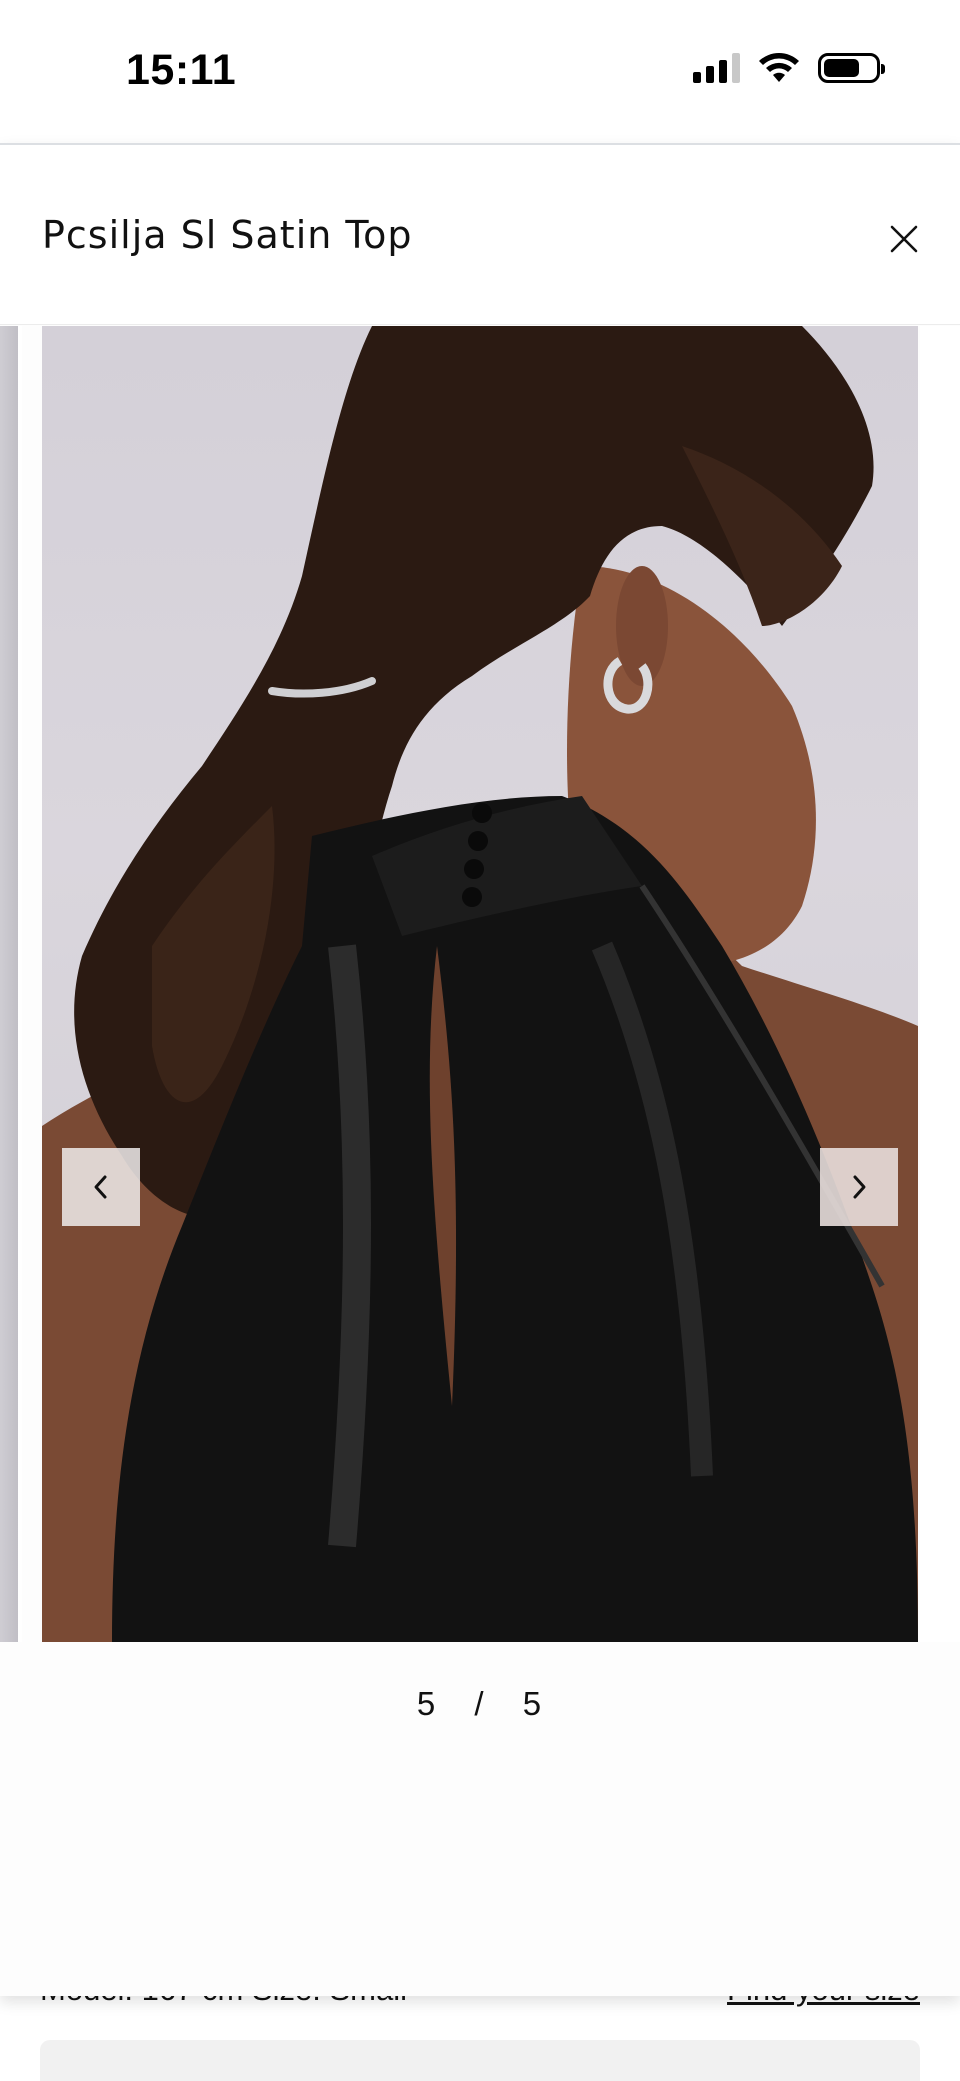 This screenshot has width=960, height=2081. I want to click on close-icon, so click(904, 239).